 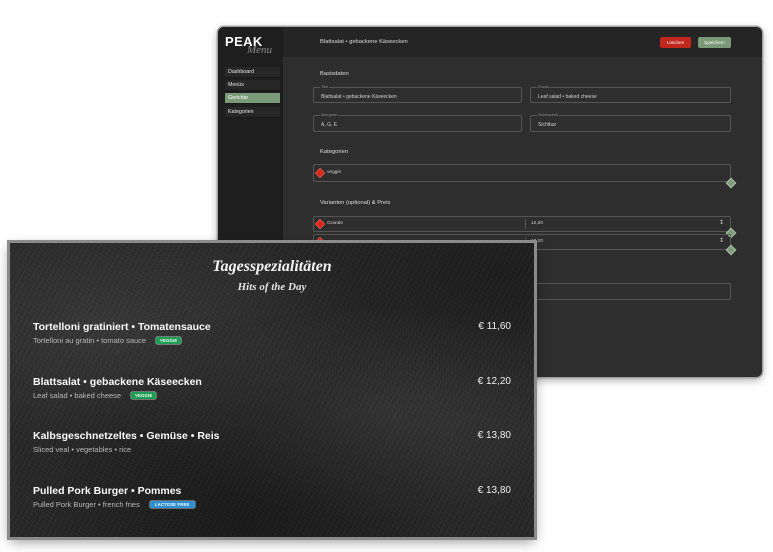 I want to click on lactose-free-badge: LACTOSE FREE, so click(x=172, y=504).